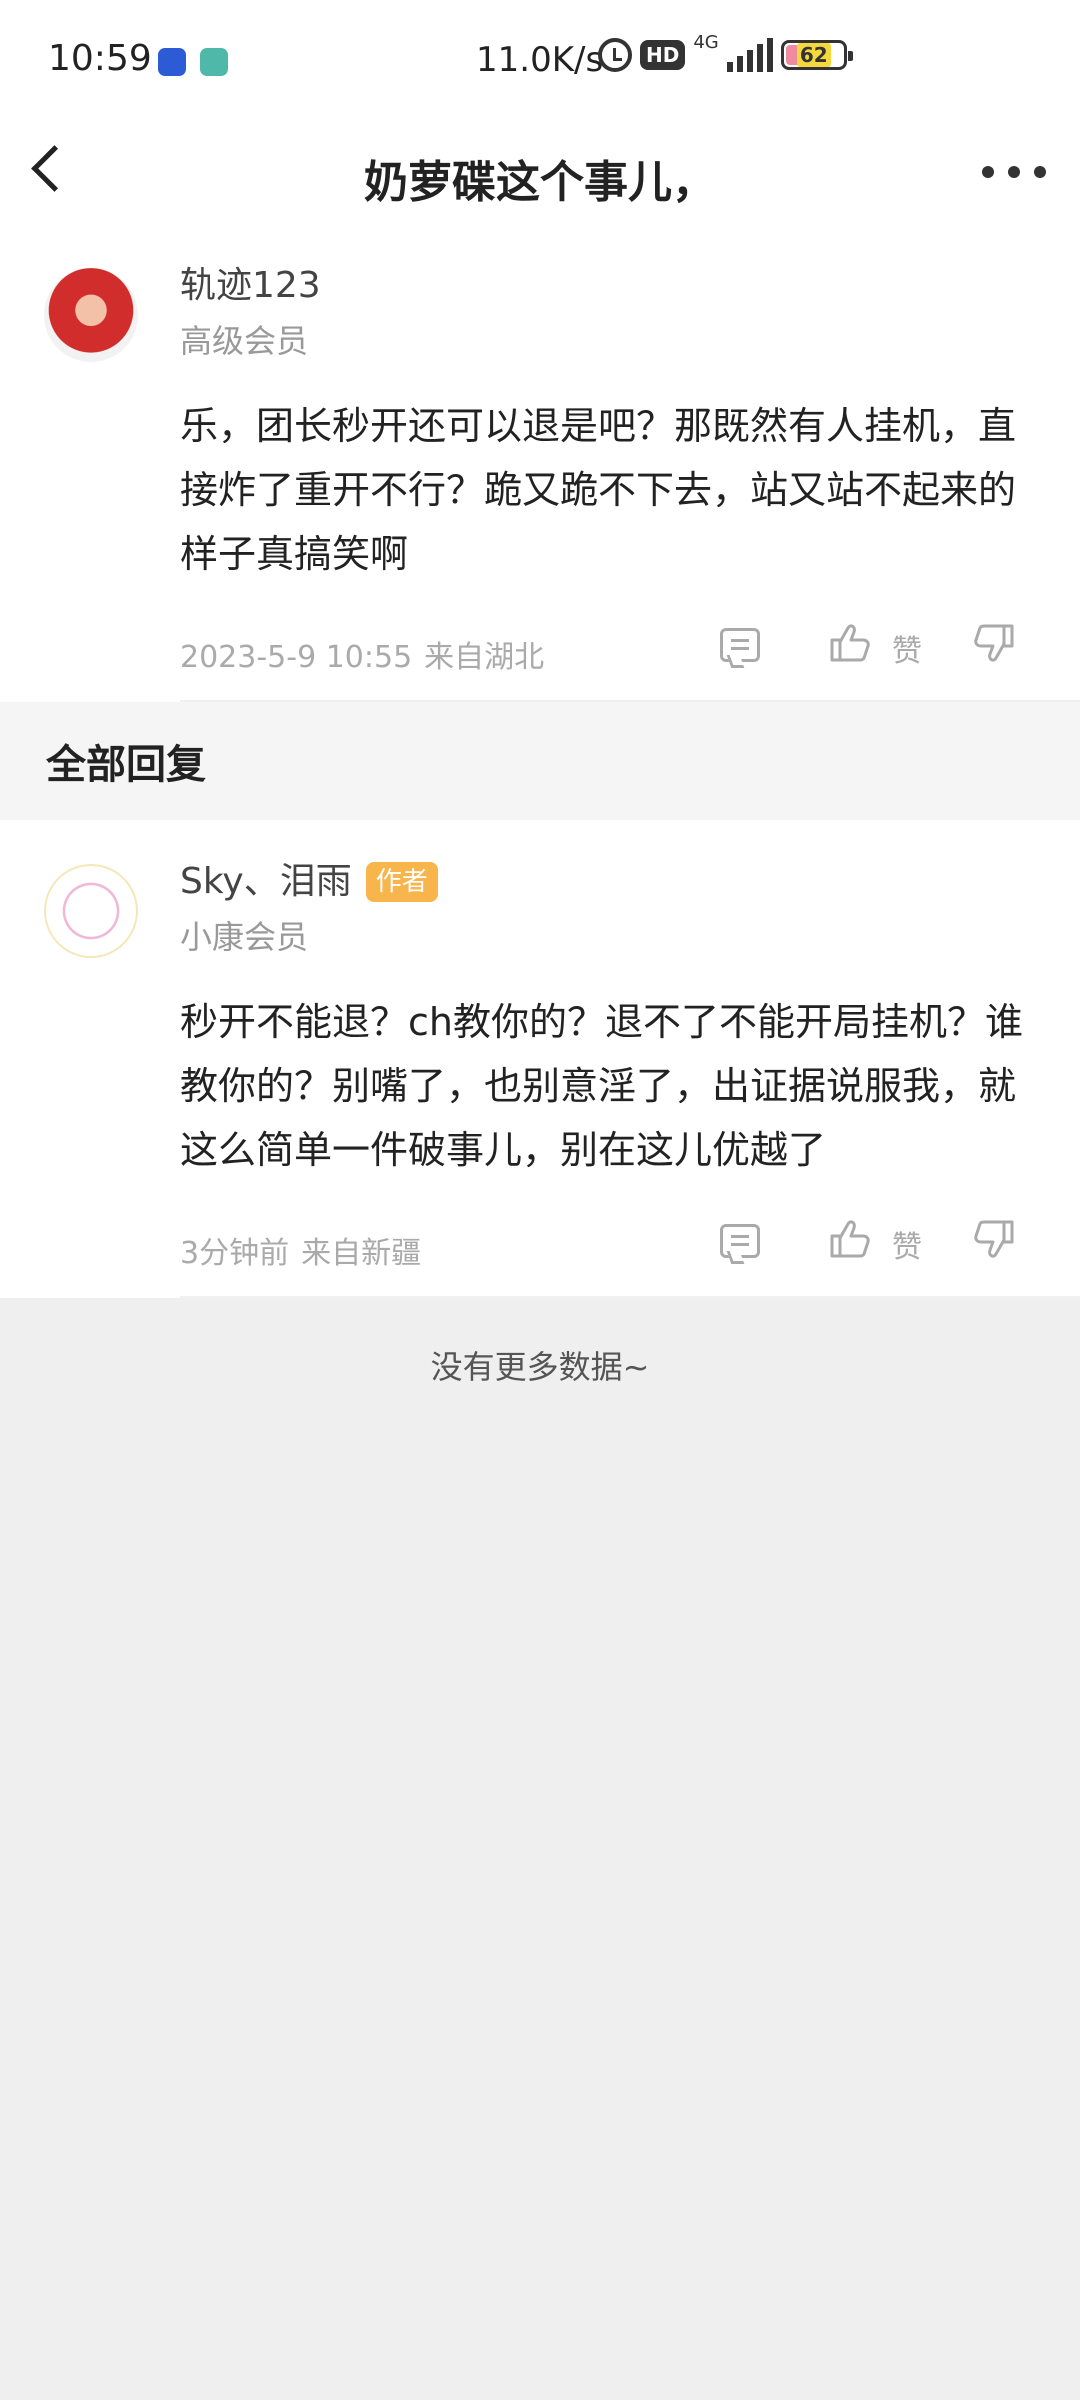 The height and width of the screenshot is (2400, 1080). What do you see at coordinates (296, 657) in the screenshot?
I see `post-time: 2023-5-9 10:55` at bounding box center [296, 657].